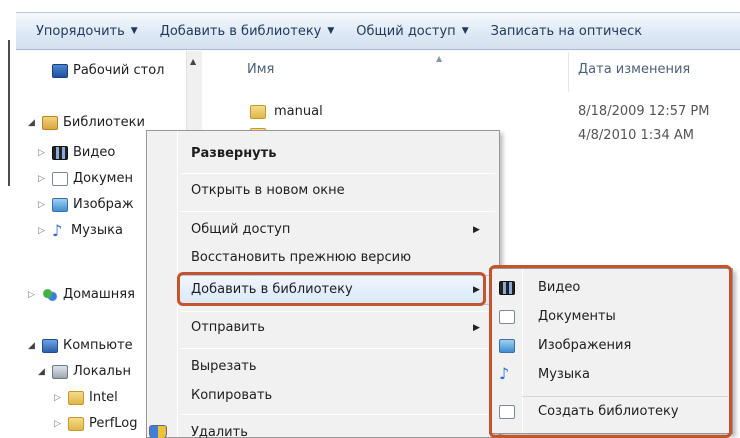  I want to click on submenu-item-pictures: Изображения, so click(584, 345).